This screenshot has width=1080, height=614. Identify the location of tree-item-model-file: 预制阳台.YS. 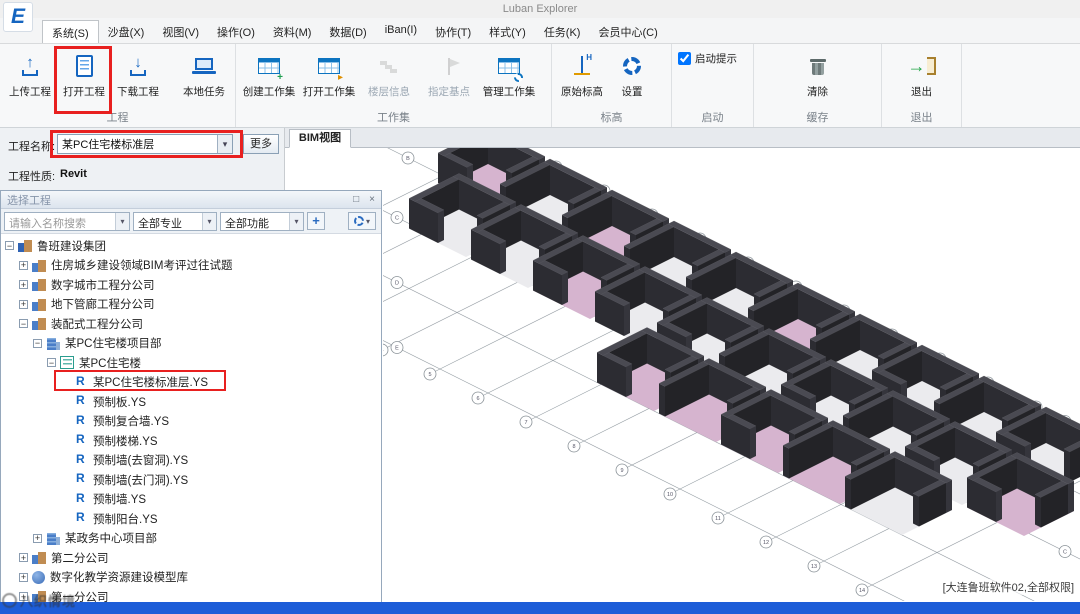
(191, 519).